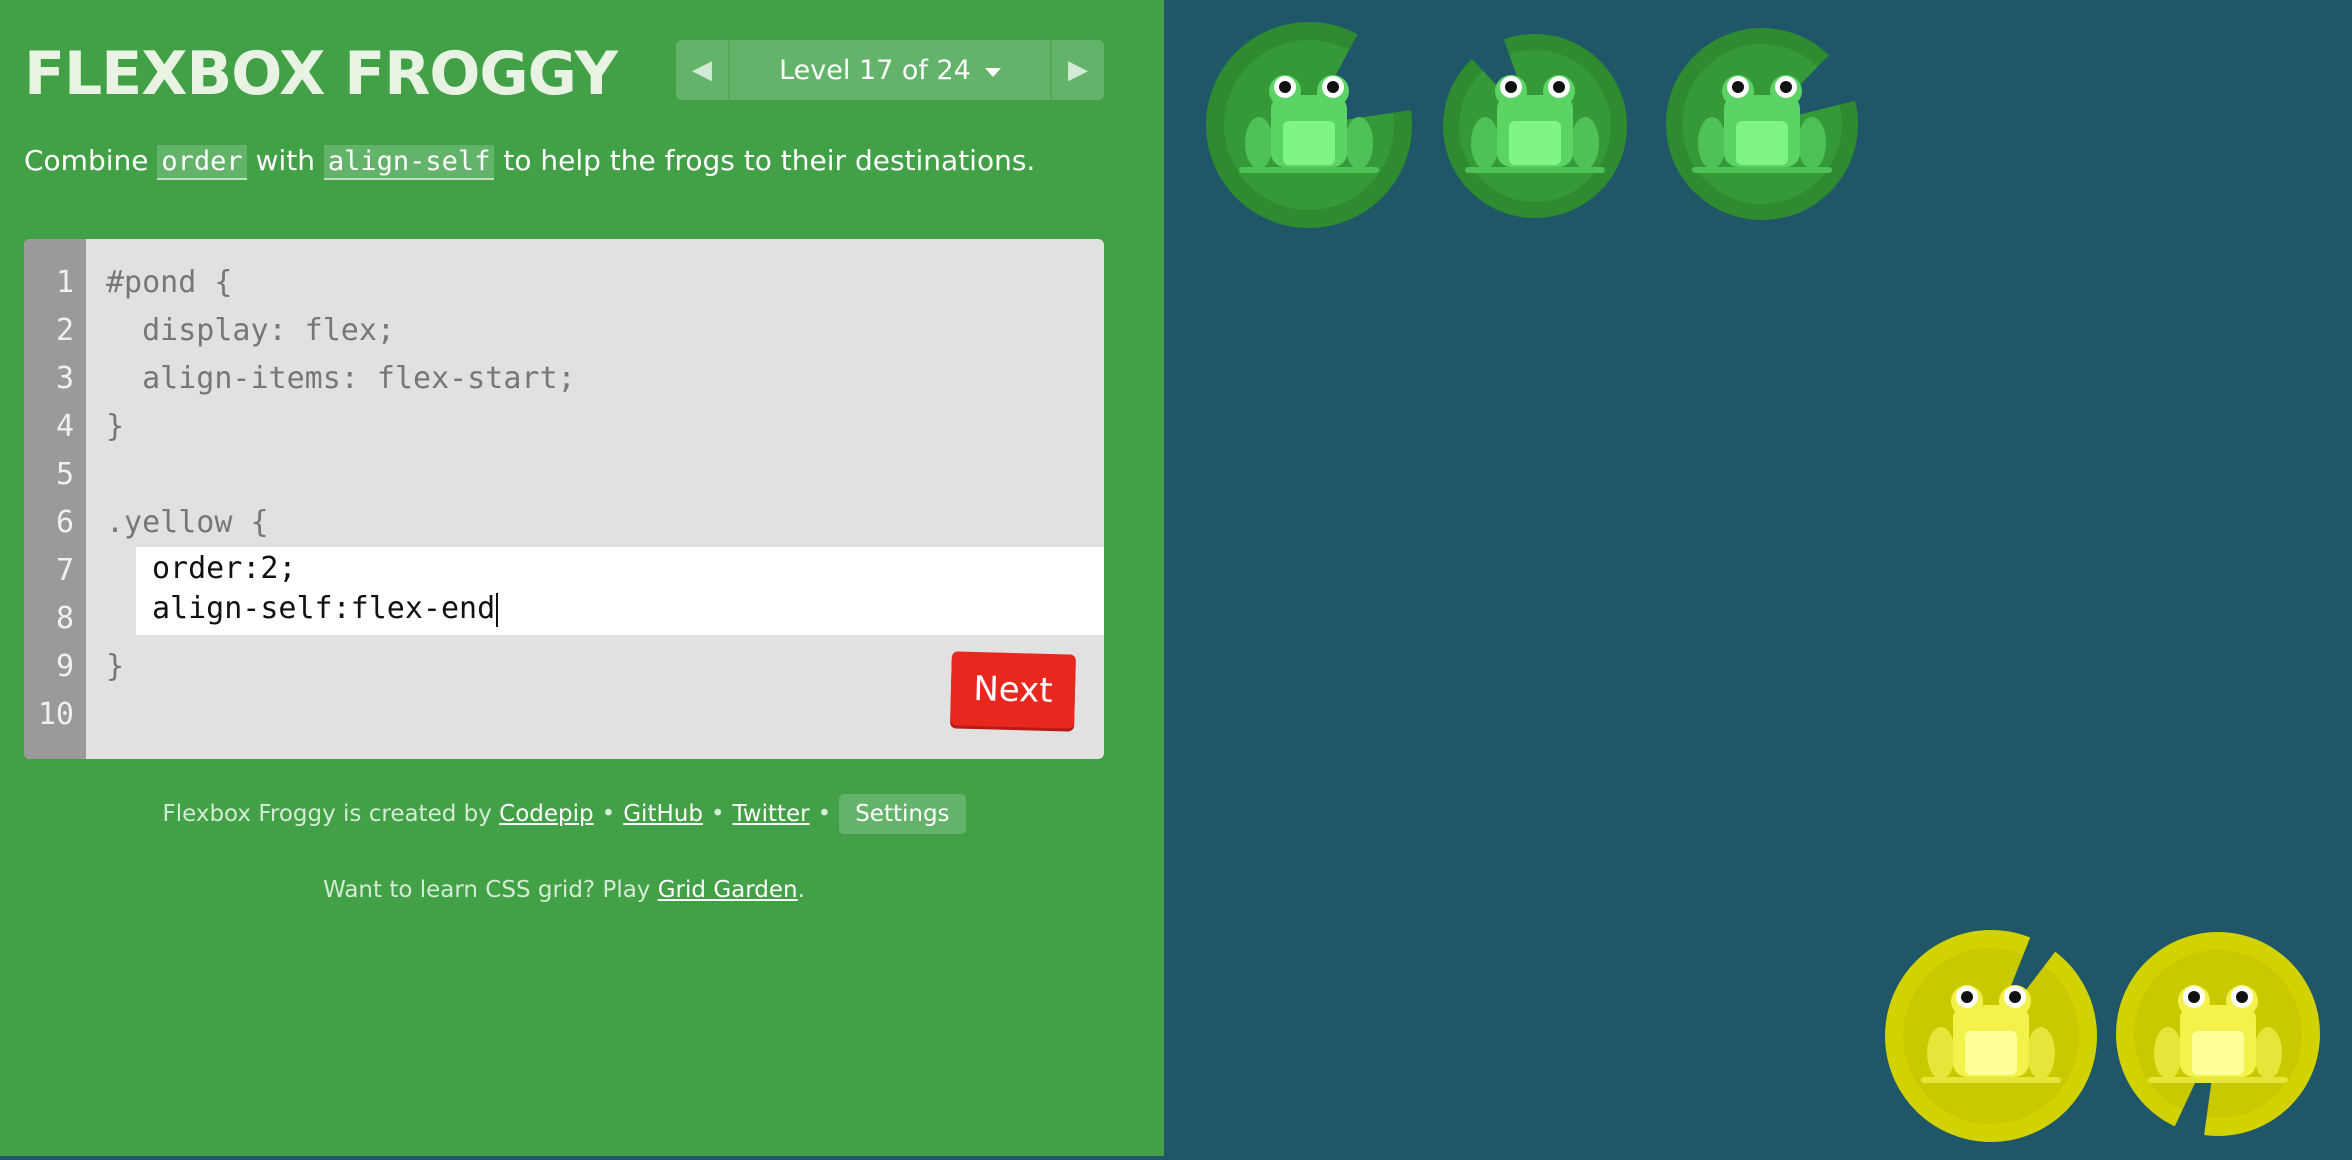 The height and width of the screenshot is (1160, 2352). What do you see at coordinates (64, 666) in the screenshot?
I see `line-number: 9` at bounding box center [64, 666].